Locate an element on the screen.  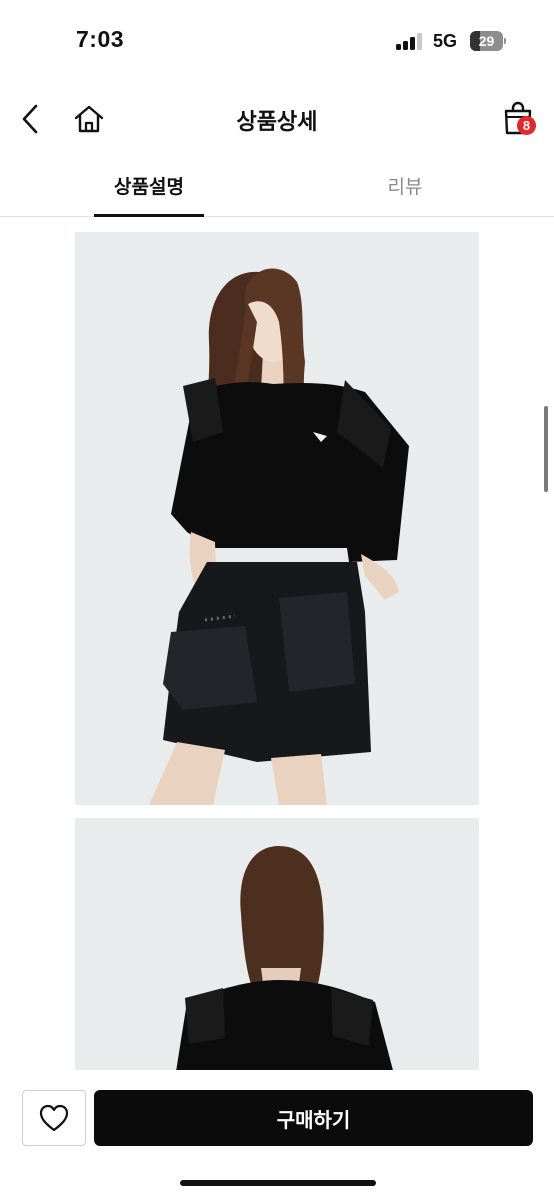
wishlist-button is located at coordinates (54, 1118).